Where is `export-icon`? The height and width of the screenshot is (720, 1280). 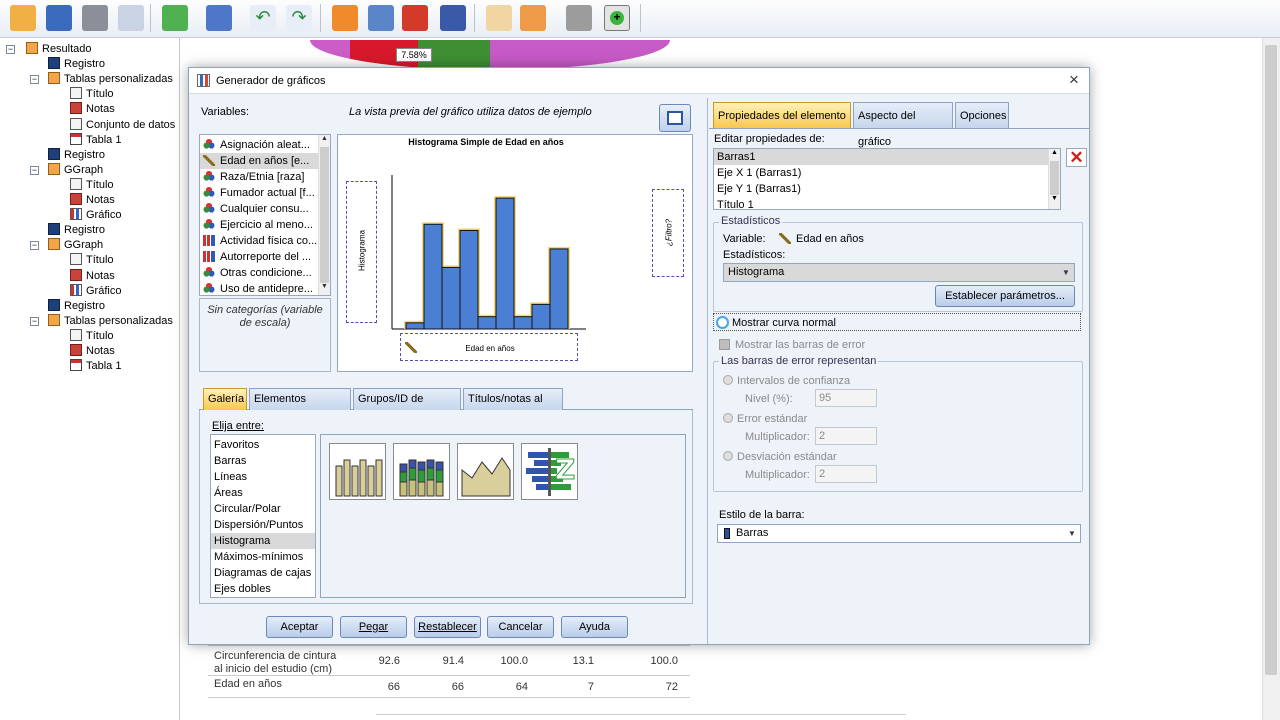
export-icon is located at coordinates (175, 18).